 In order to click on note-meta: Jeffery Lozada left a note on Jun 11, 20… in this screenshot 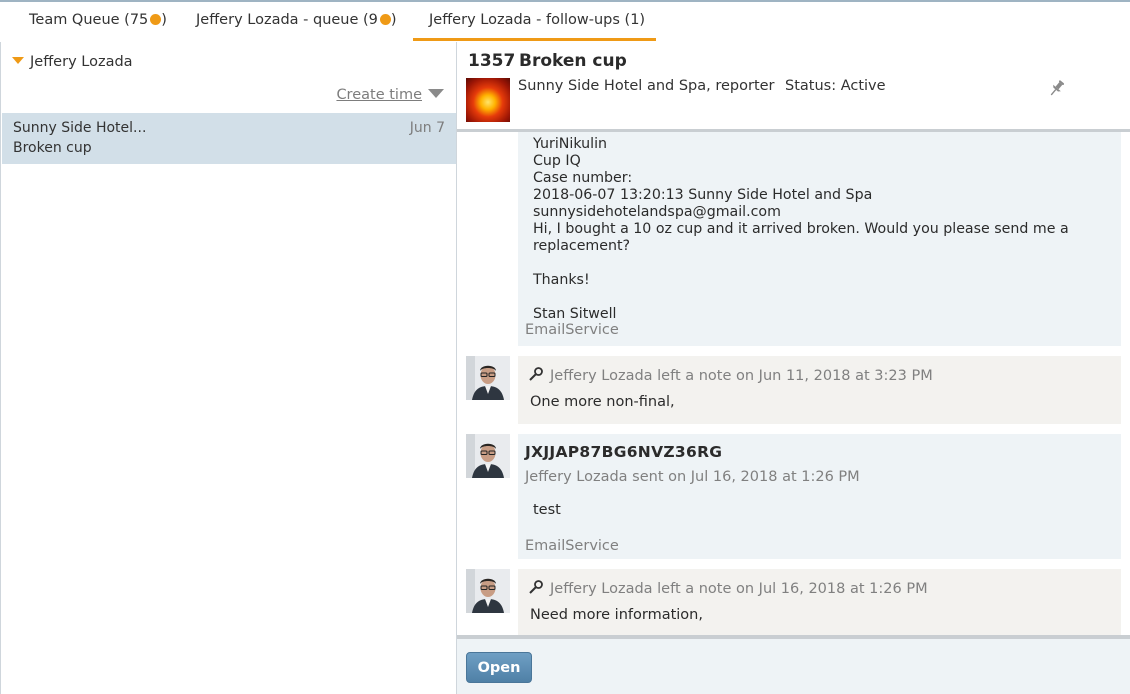, I will do `click(730, 375)`.